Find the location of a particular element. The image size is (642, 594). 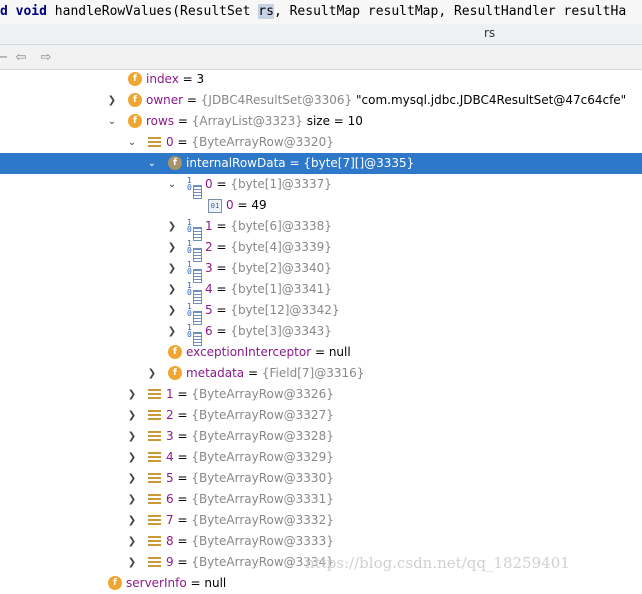

row-label: exceptionInterceptor = null is located at coordinates (268, 352).